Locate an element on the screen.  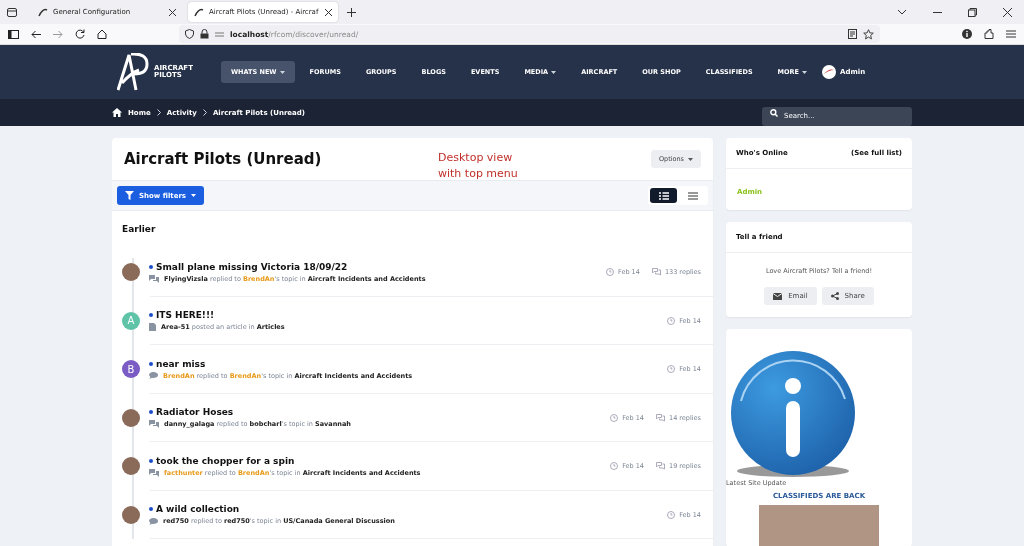
back-icon is located at coordinates (36, 34).